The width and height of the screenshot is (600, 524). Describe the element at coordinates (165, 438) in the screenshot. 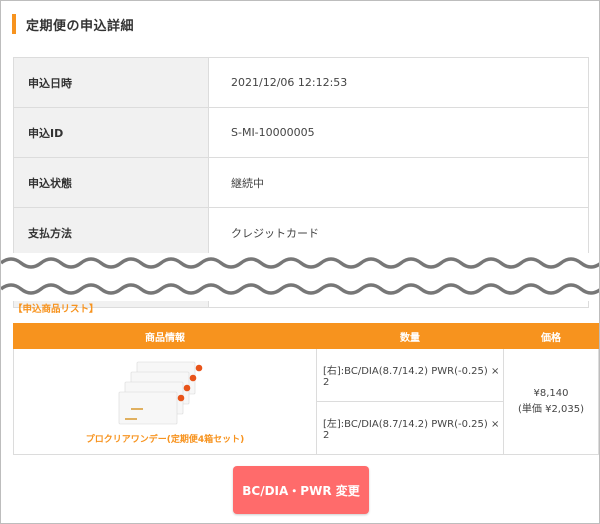

I see `product-name-link: プロクリアワンデー(定期便4箱セット)` at that location.